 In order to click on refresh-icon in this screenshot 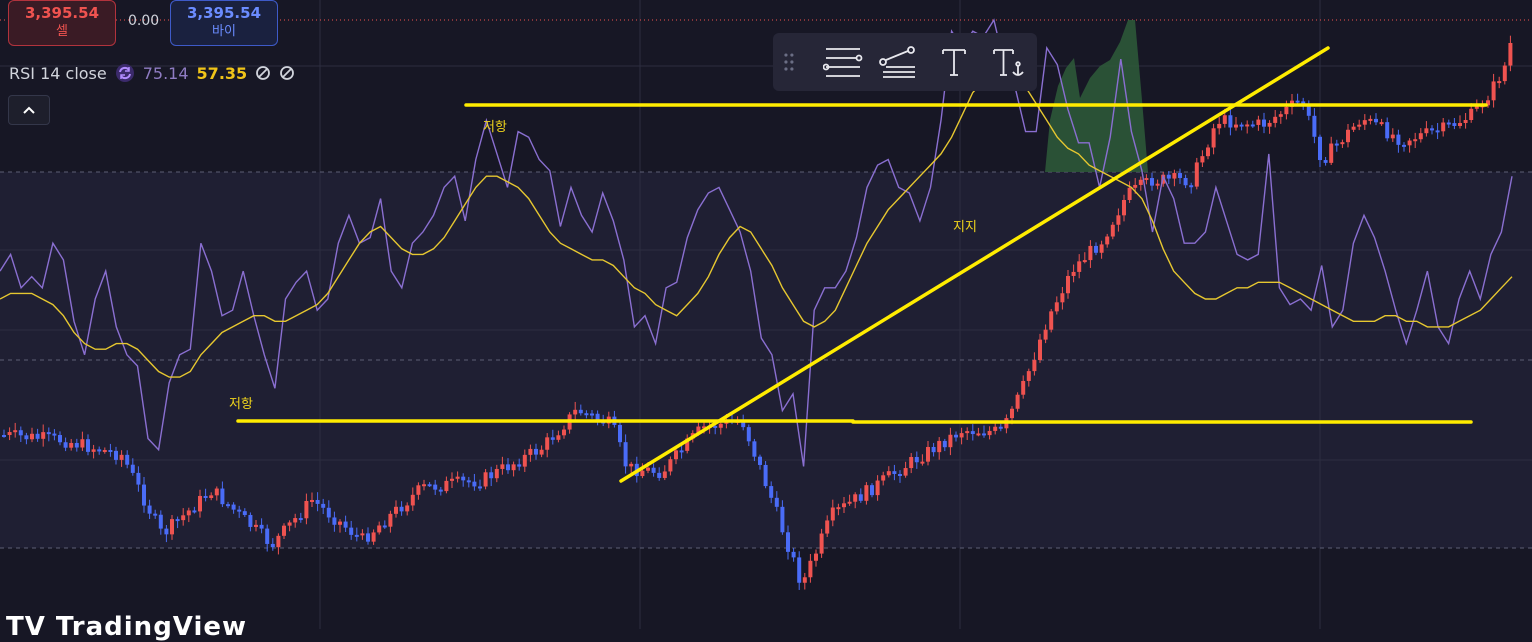, I will do `click(125, 73)`.